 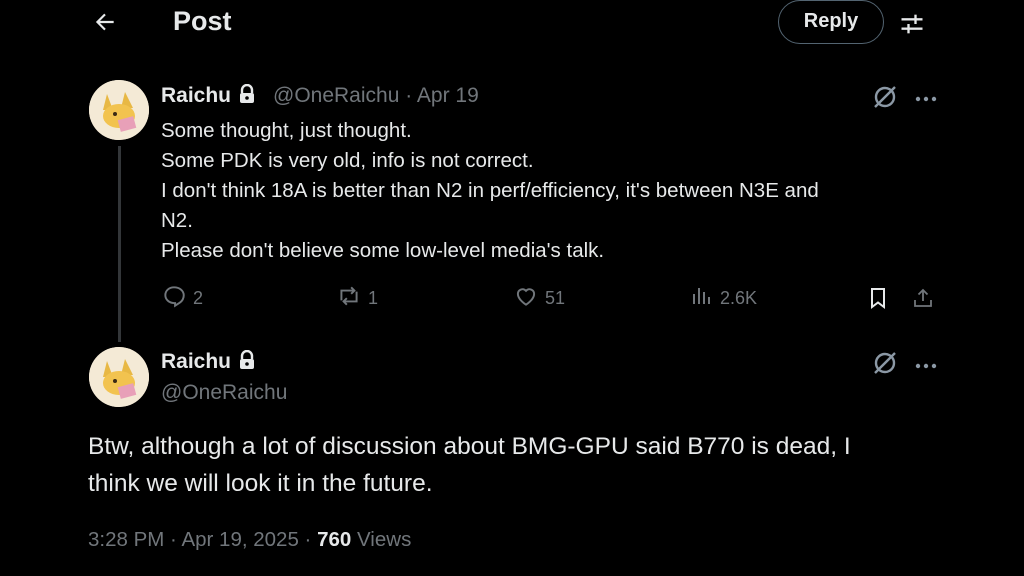 What do you see at coordinates (119, 244) in the screenshot?
I see `thread-connector-line` at bounding box center [119, 244].